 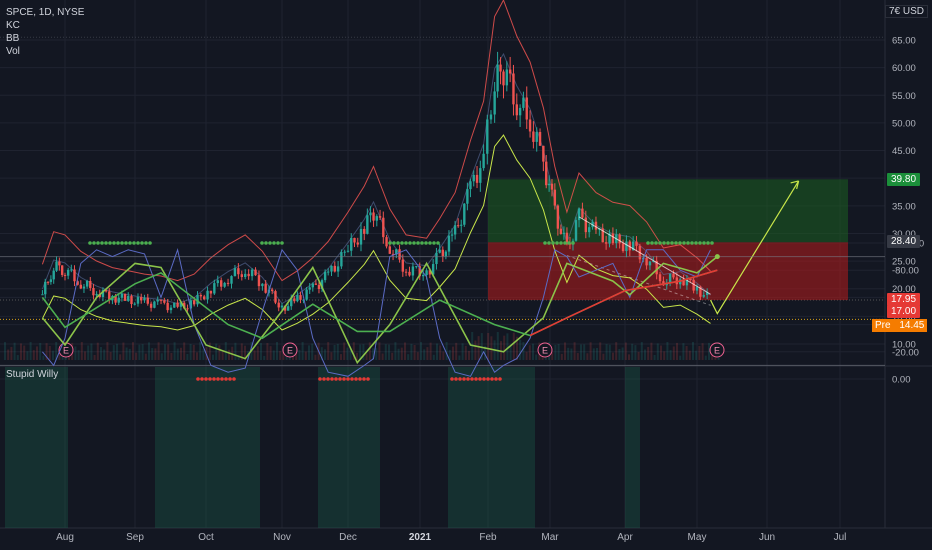 What do you see at coordinates (45, 38) in the screenshot?
I see `study-label-bb: BB` at bounding box center [45, 38].